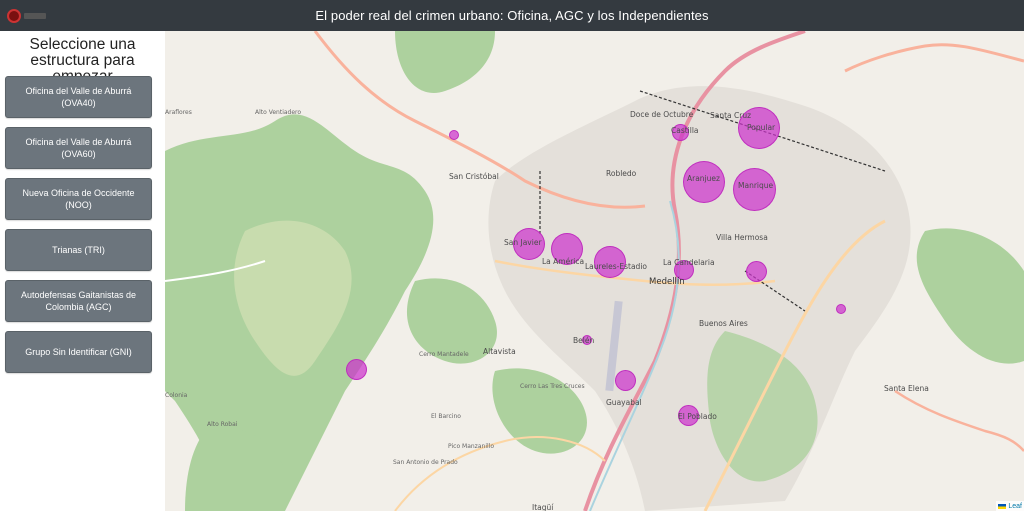 The width and height of the screenshot is (1024, 511). What do you see at coordinates (616, 266) in the screenshot?
I see `map-label: Laureles-Estadio` at bounding box center [616, 266].